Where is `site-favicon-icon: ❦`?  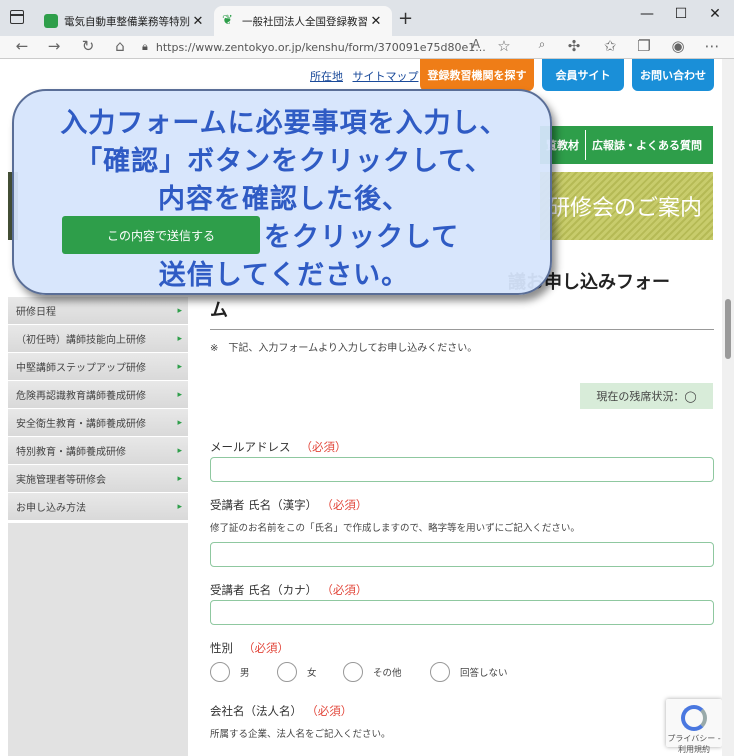 site-favicon-icon: ❦ is located at coordinates (227, 20).